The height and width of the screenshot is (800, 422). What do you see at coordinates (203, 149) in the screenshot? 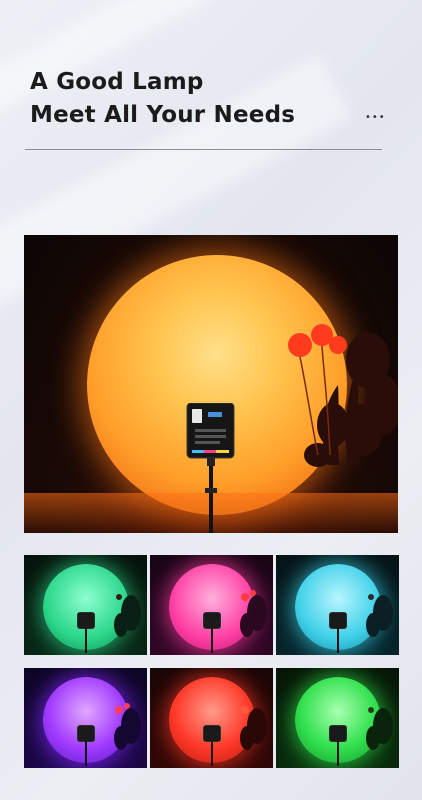
I see `divider` at bounding box center [203, 149].